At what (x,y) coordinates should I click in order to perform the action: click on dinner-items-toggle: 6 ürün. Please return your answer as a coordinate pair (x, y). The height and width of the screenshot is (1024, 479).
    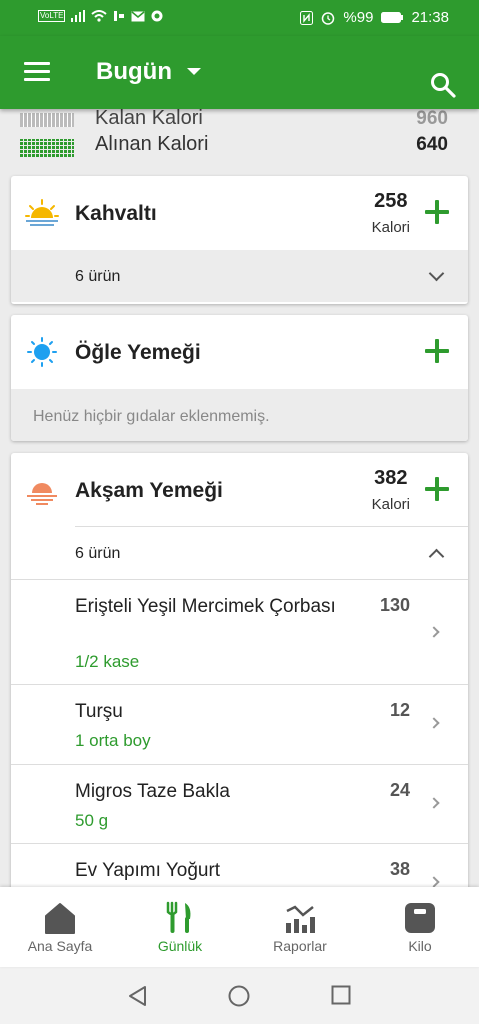
    Looking at the image, I should click on (239, 553).